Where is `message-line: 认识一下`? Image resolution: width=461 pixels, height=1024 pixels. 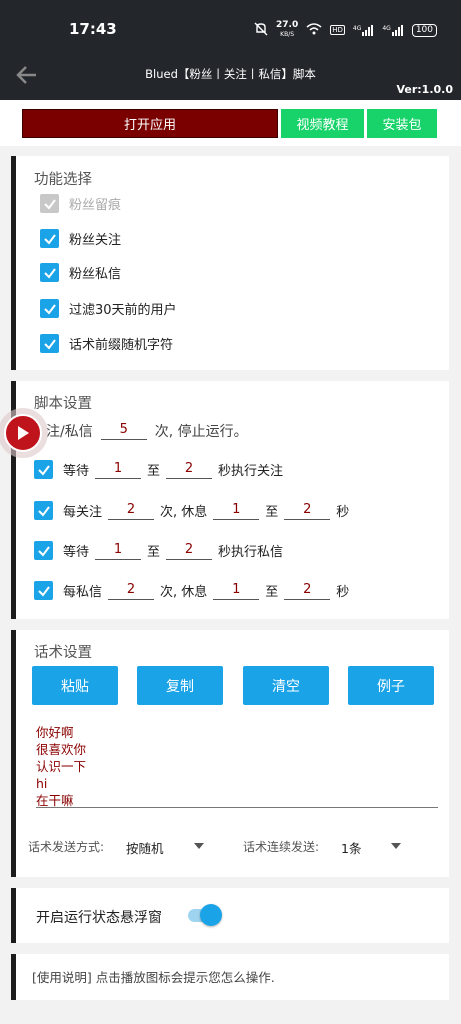
message-line: 认识一下 is located at coordinates (61, 766).